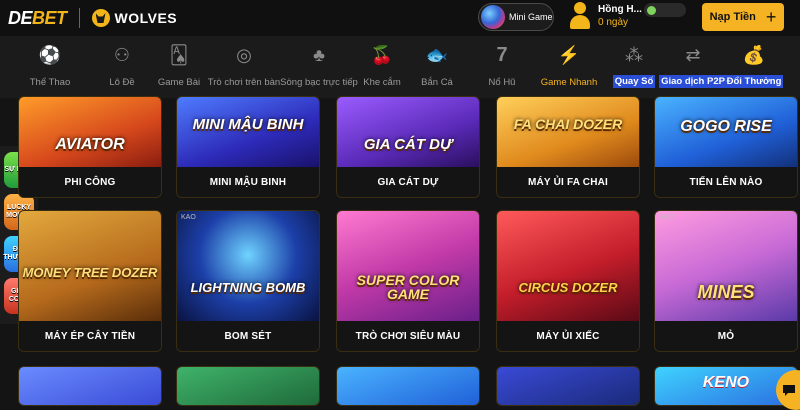 This screenshot has width=800, height=410. I want to click on seven-icon: 7, so click(502, 55).